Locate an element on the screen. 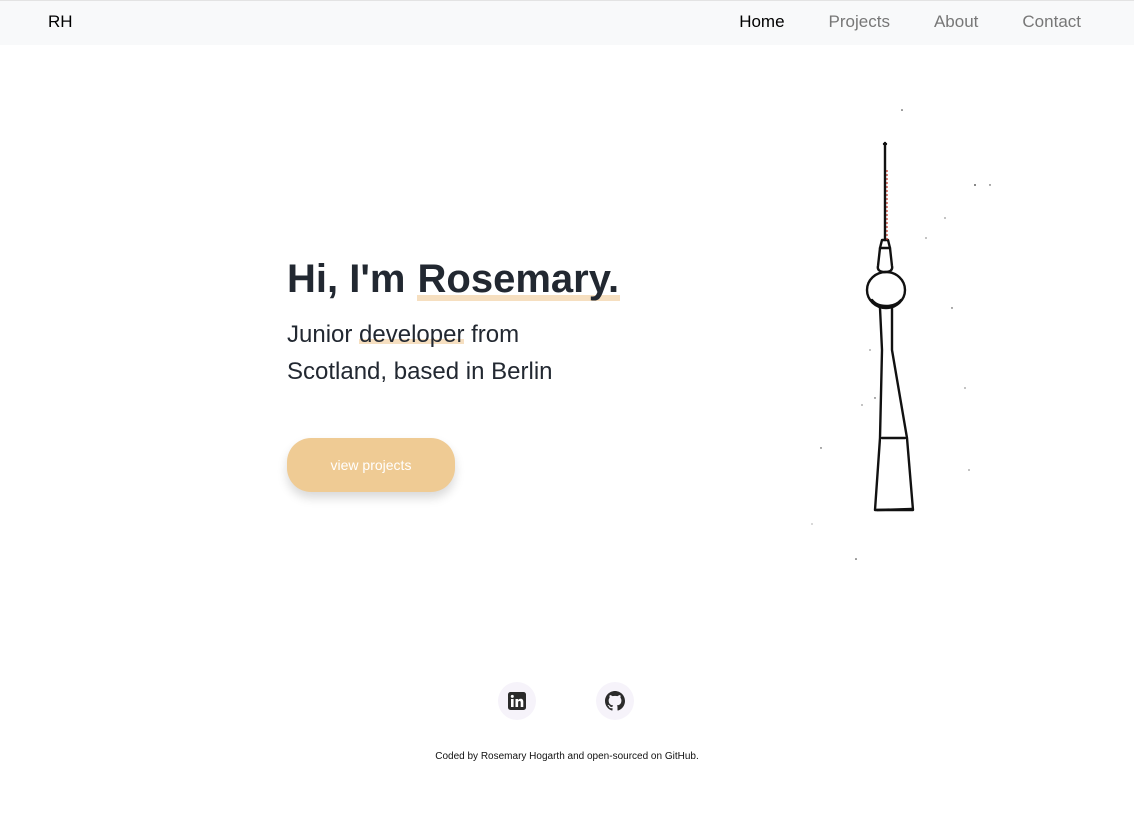  nav-links: Home Projects About Contact is located at coordinates (888, 22).